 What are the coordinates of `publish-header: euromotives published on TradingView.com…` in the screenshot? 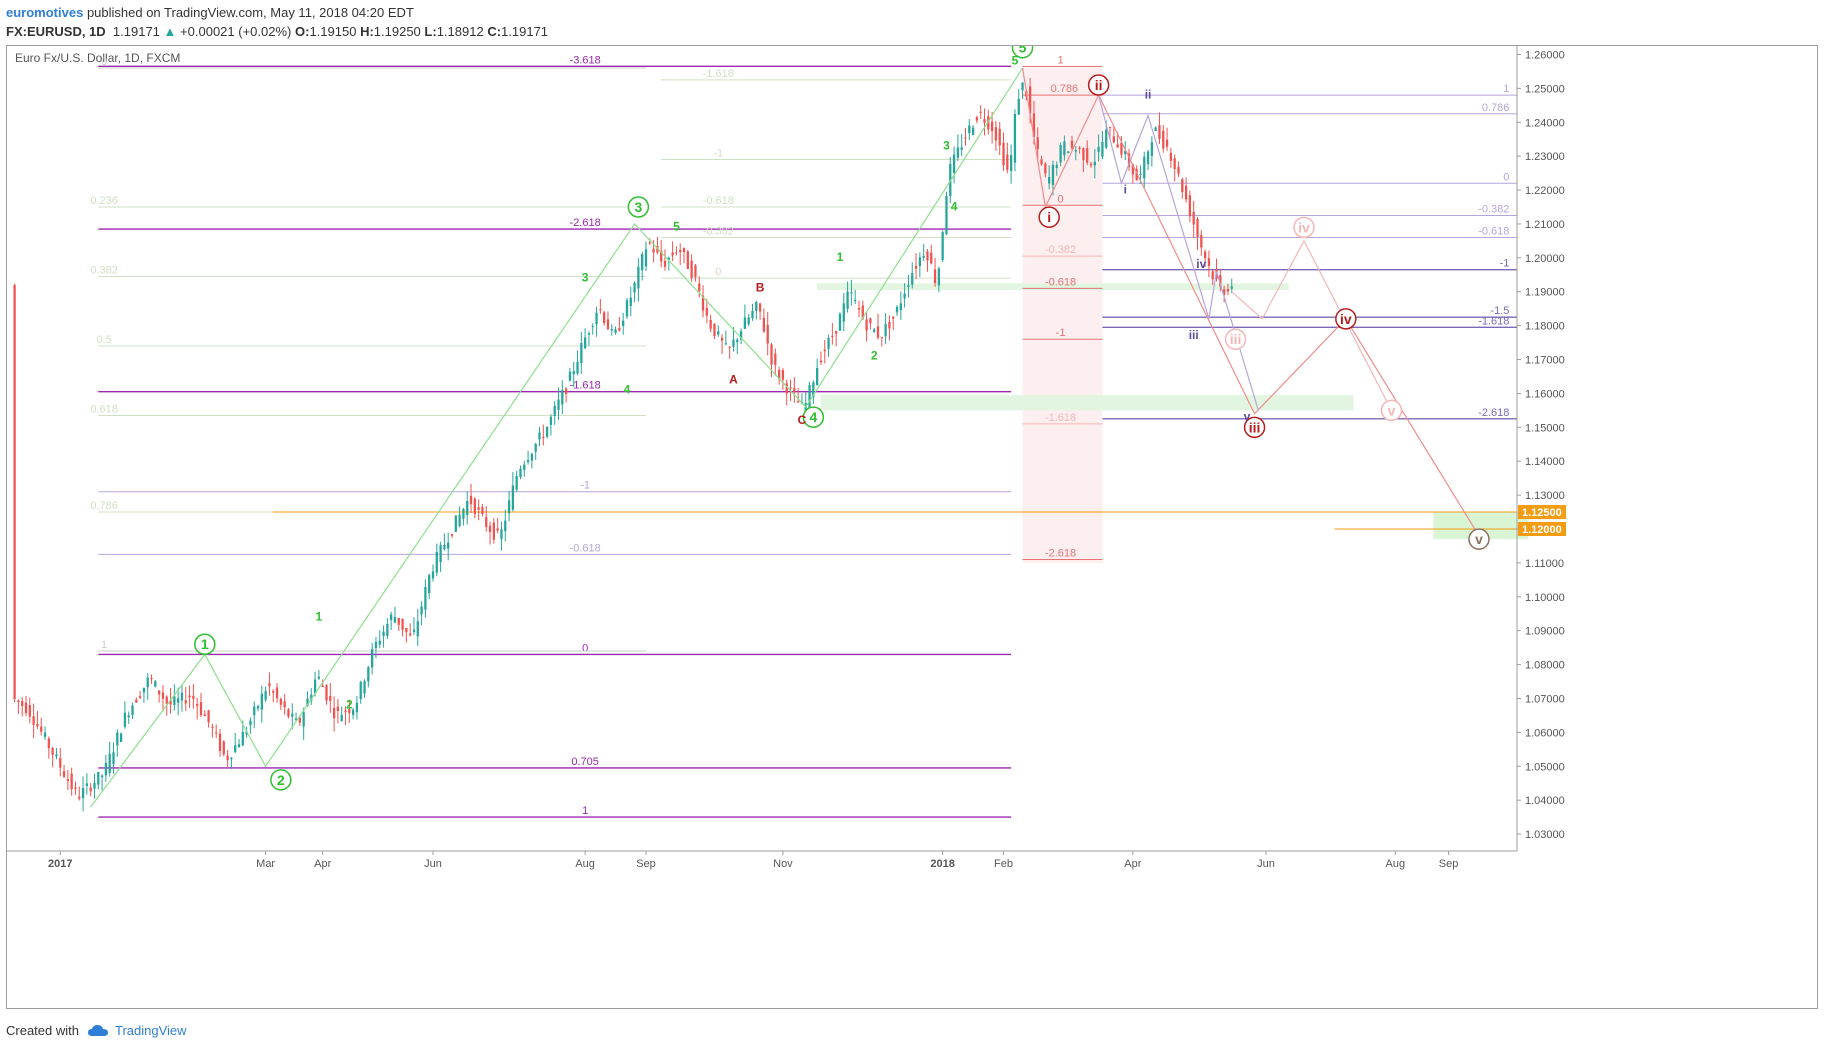 It's located at (210, 12).